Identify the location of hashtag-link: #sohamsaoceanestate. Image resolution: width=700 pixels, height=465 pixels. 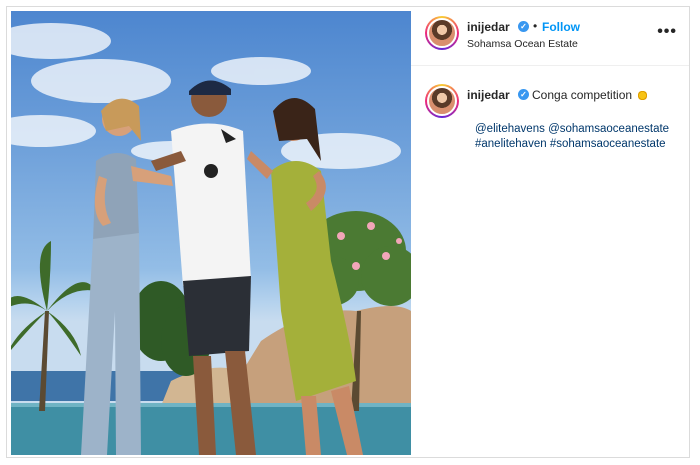
(608, 144).